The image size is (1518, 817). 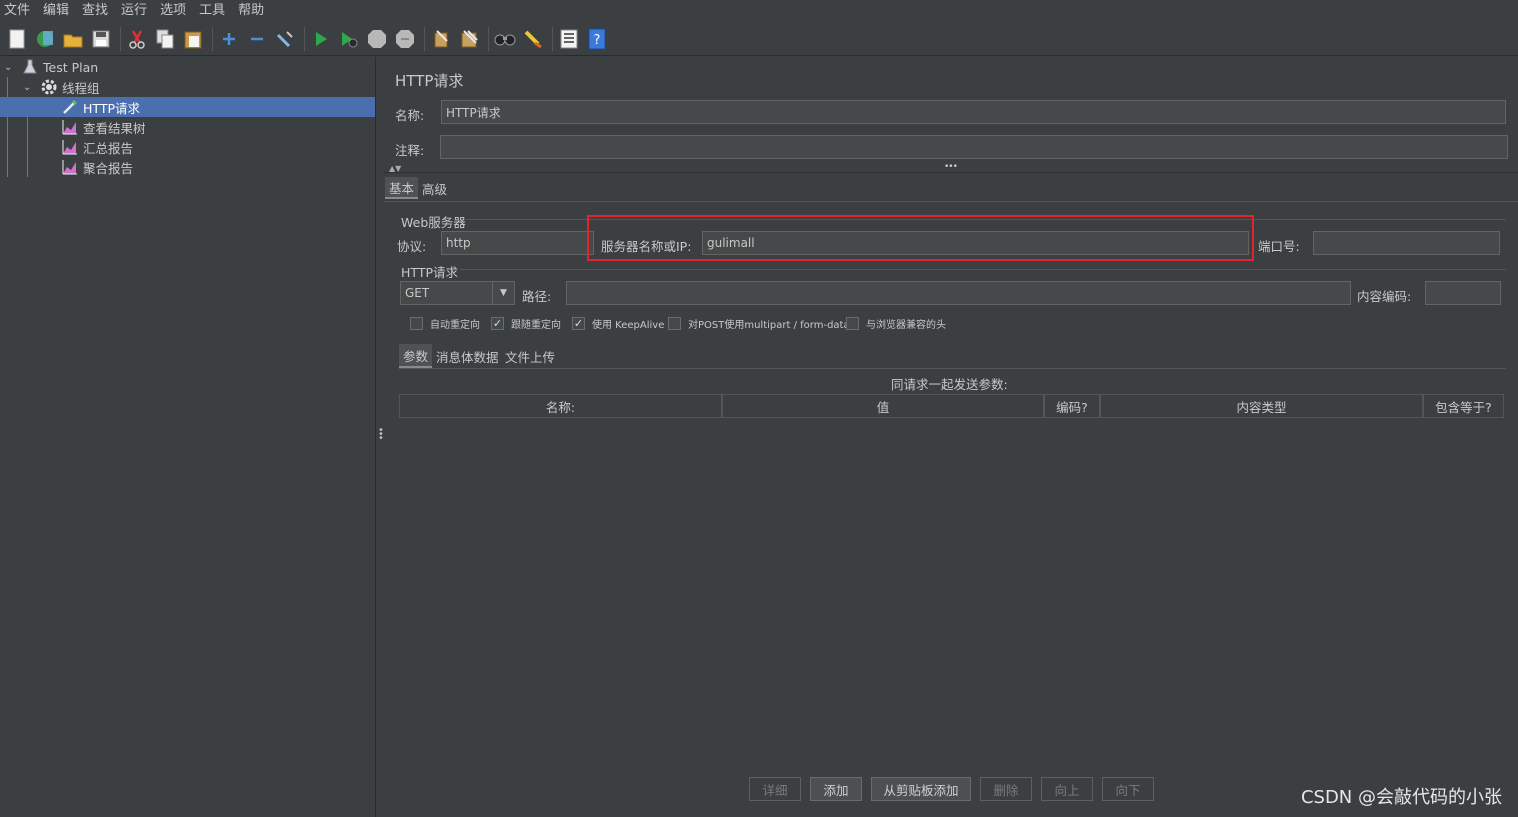 What do you see at coordinates (434, 188) in the screenshot?
I see `tab-advanced: 高级` at bounding box center [434, 188].